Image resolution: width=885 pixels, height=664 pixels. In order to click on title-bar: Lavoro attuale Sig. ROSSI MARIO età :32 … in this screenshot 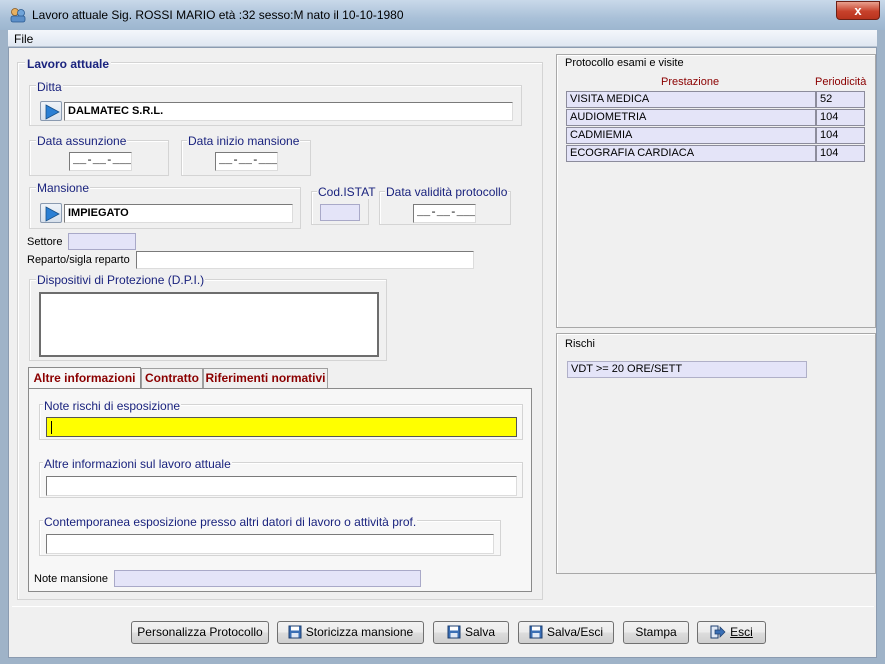, I will do `click(442, 15)`.